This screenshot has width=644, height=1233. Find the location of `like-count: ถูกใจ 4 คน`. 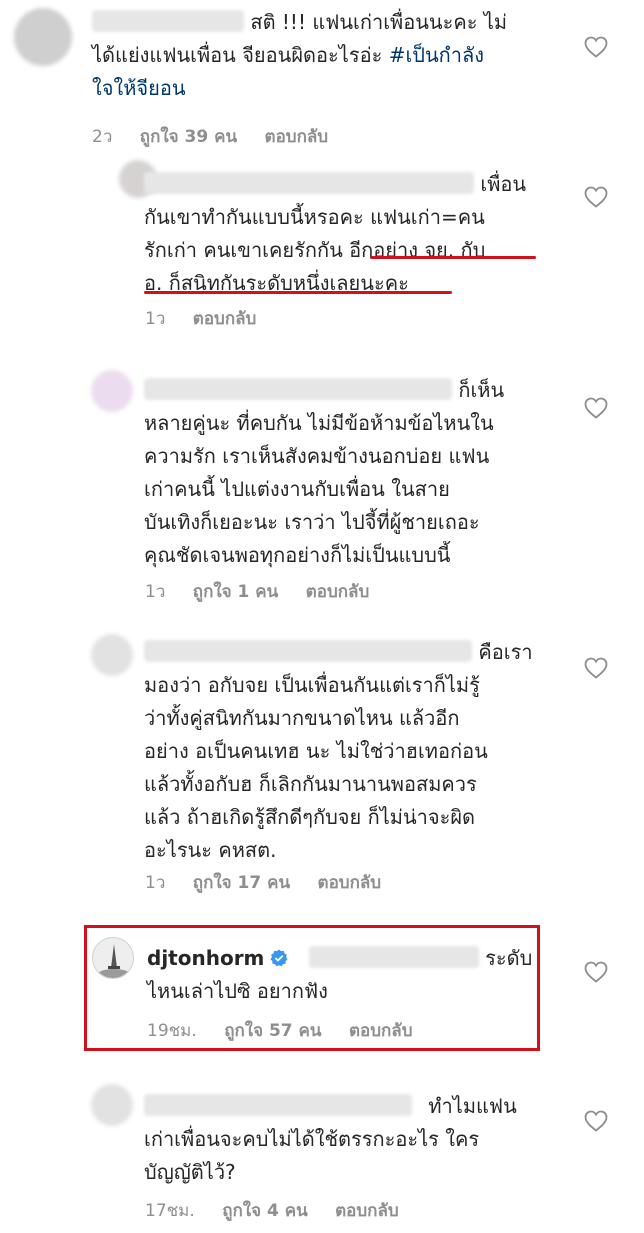

like-count: ถูกใจ 4 คน is located at coordinates (265, 1211).